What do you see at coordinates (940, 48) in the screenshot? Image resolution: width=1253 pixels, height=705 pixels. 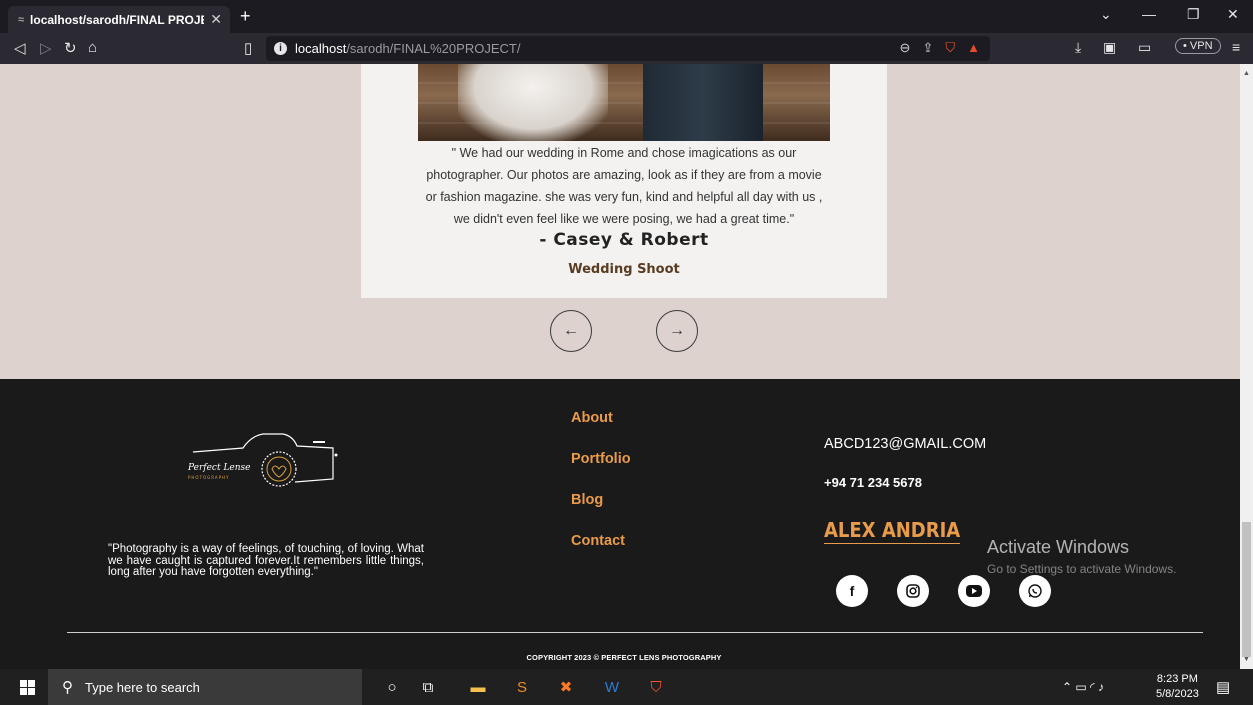 I see `address-bar-actions: ⊖ ⇪ ⛉ ▲` at bounding box center [940, 48].